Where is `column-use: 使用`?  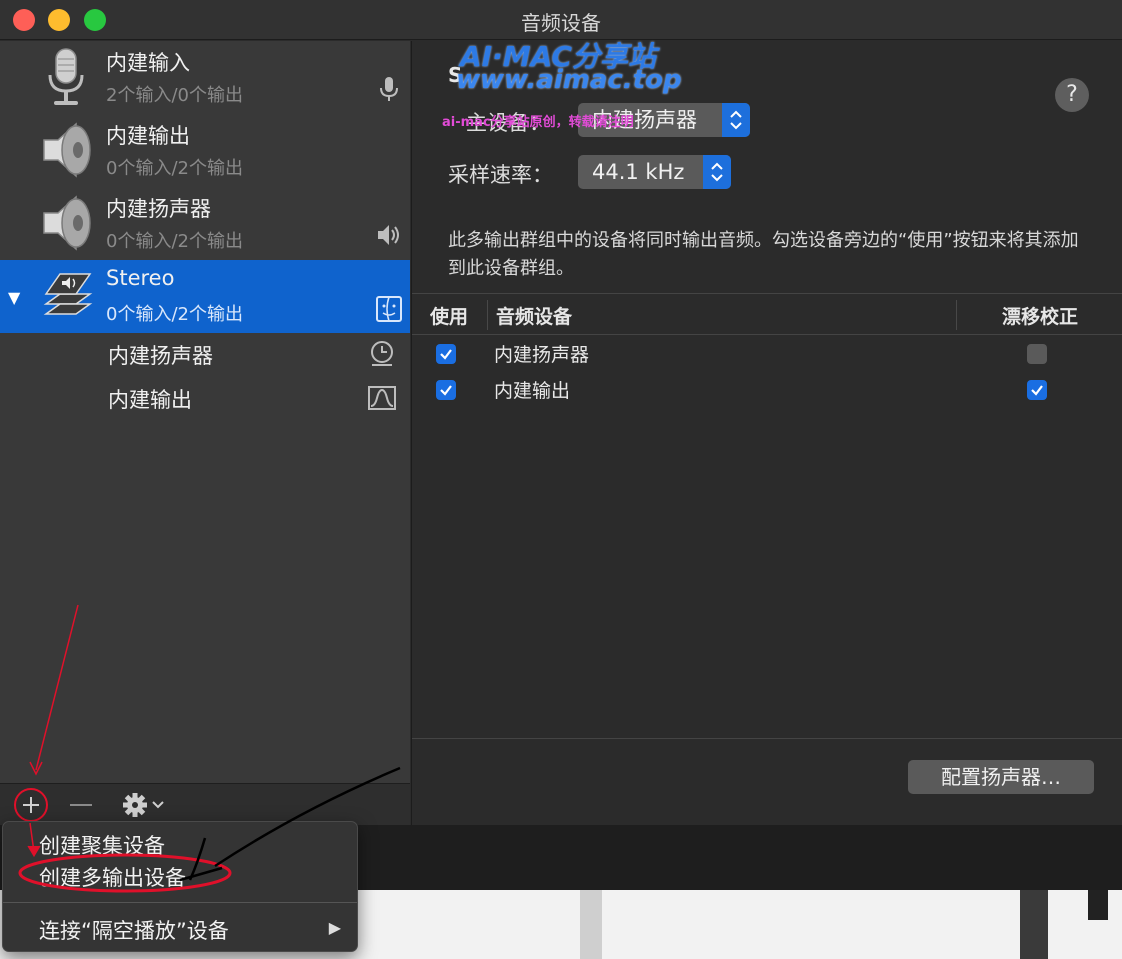
column-use: 使用 is located at coordinates (449, 315).